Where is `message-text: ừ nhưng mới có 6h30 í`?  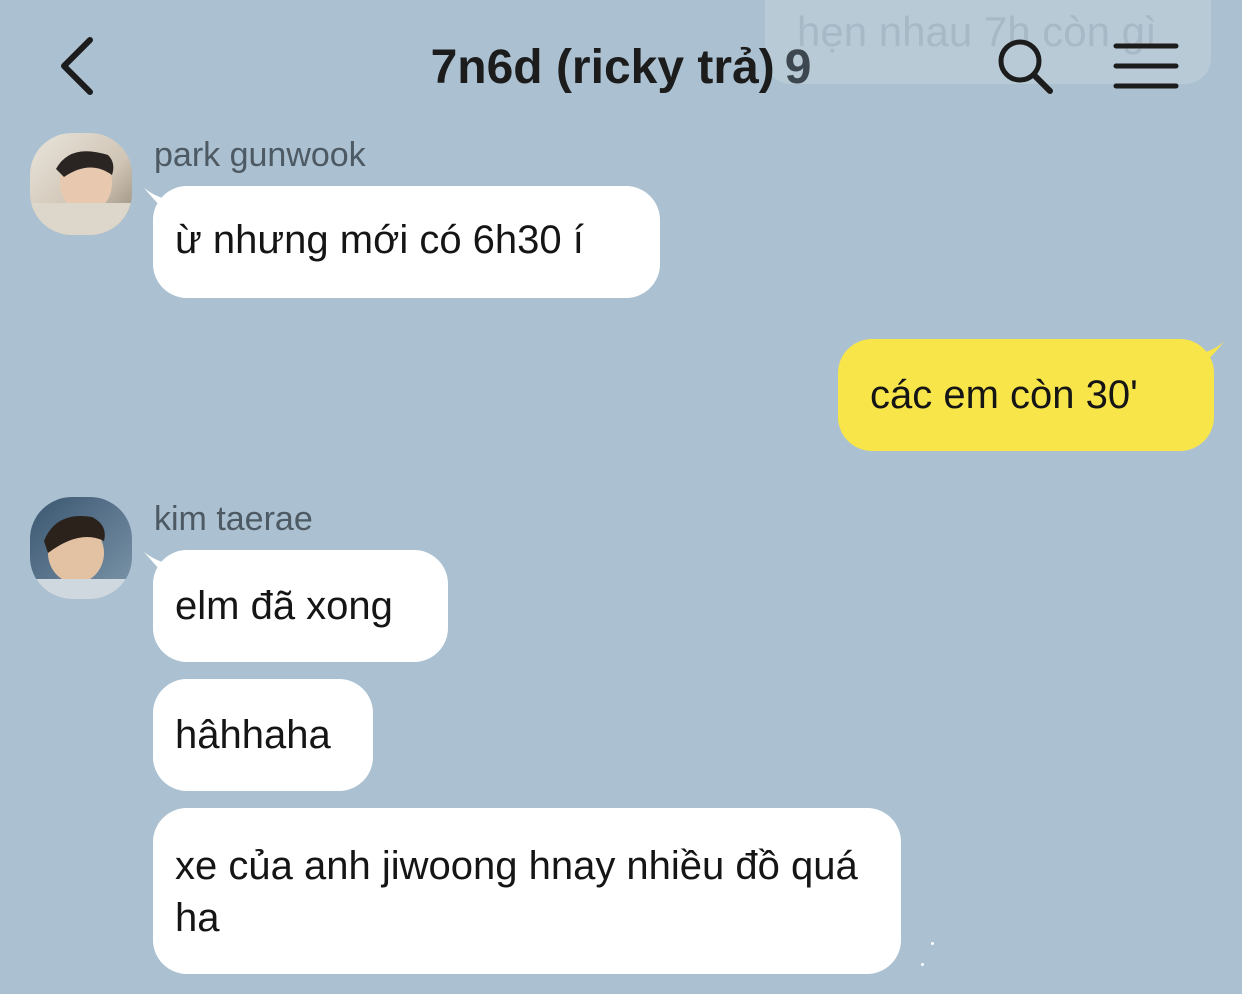 message-text: ừ nhưng mới có 6h30 í is located at coordinates (379, 240).